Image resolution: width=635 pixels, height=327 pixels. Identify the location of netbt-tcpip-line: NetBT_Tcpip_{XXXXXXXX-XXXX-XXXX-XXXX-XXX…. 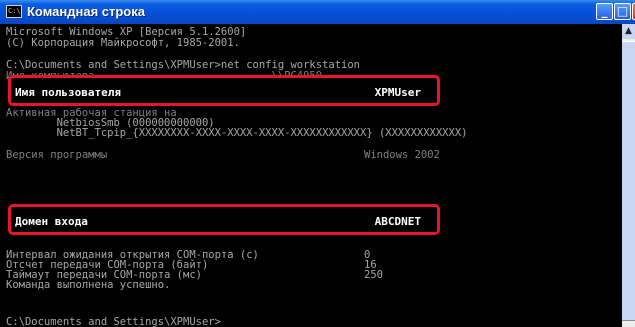
(237, 133).